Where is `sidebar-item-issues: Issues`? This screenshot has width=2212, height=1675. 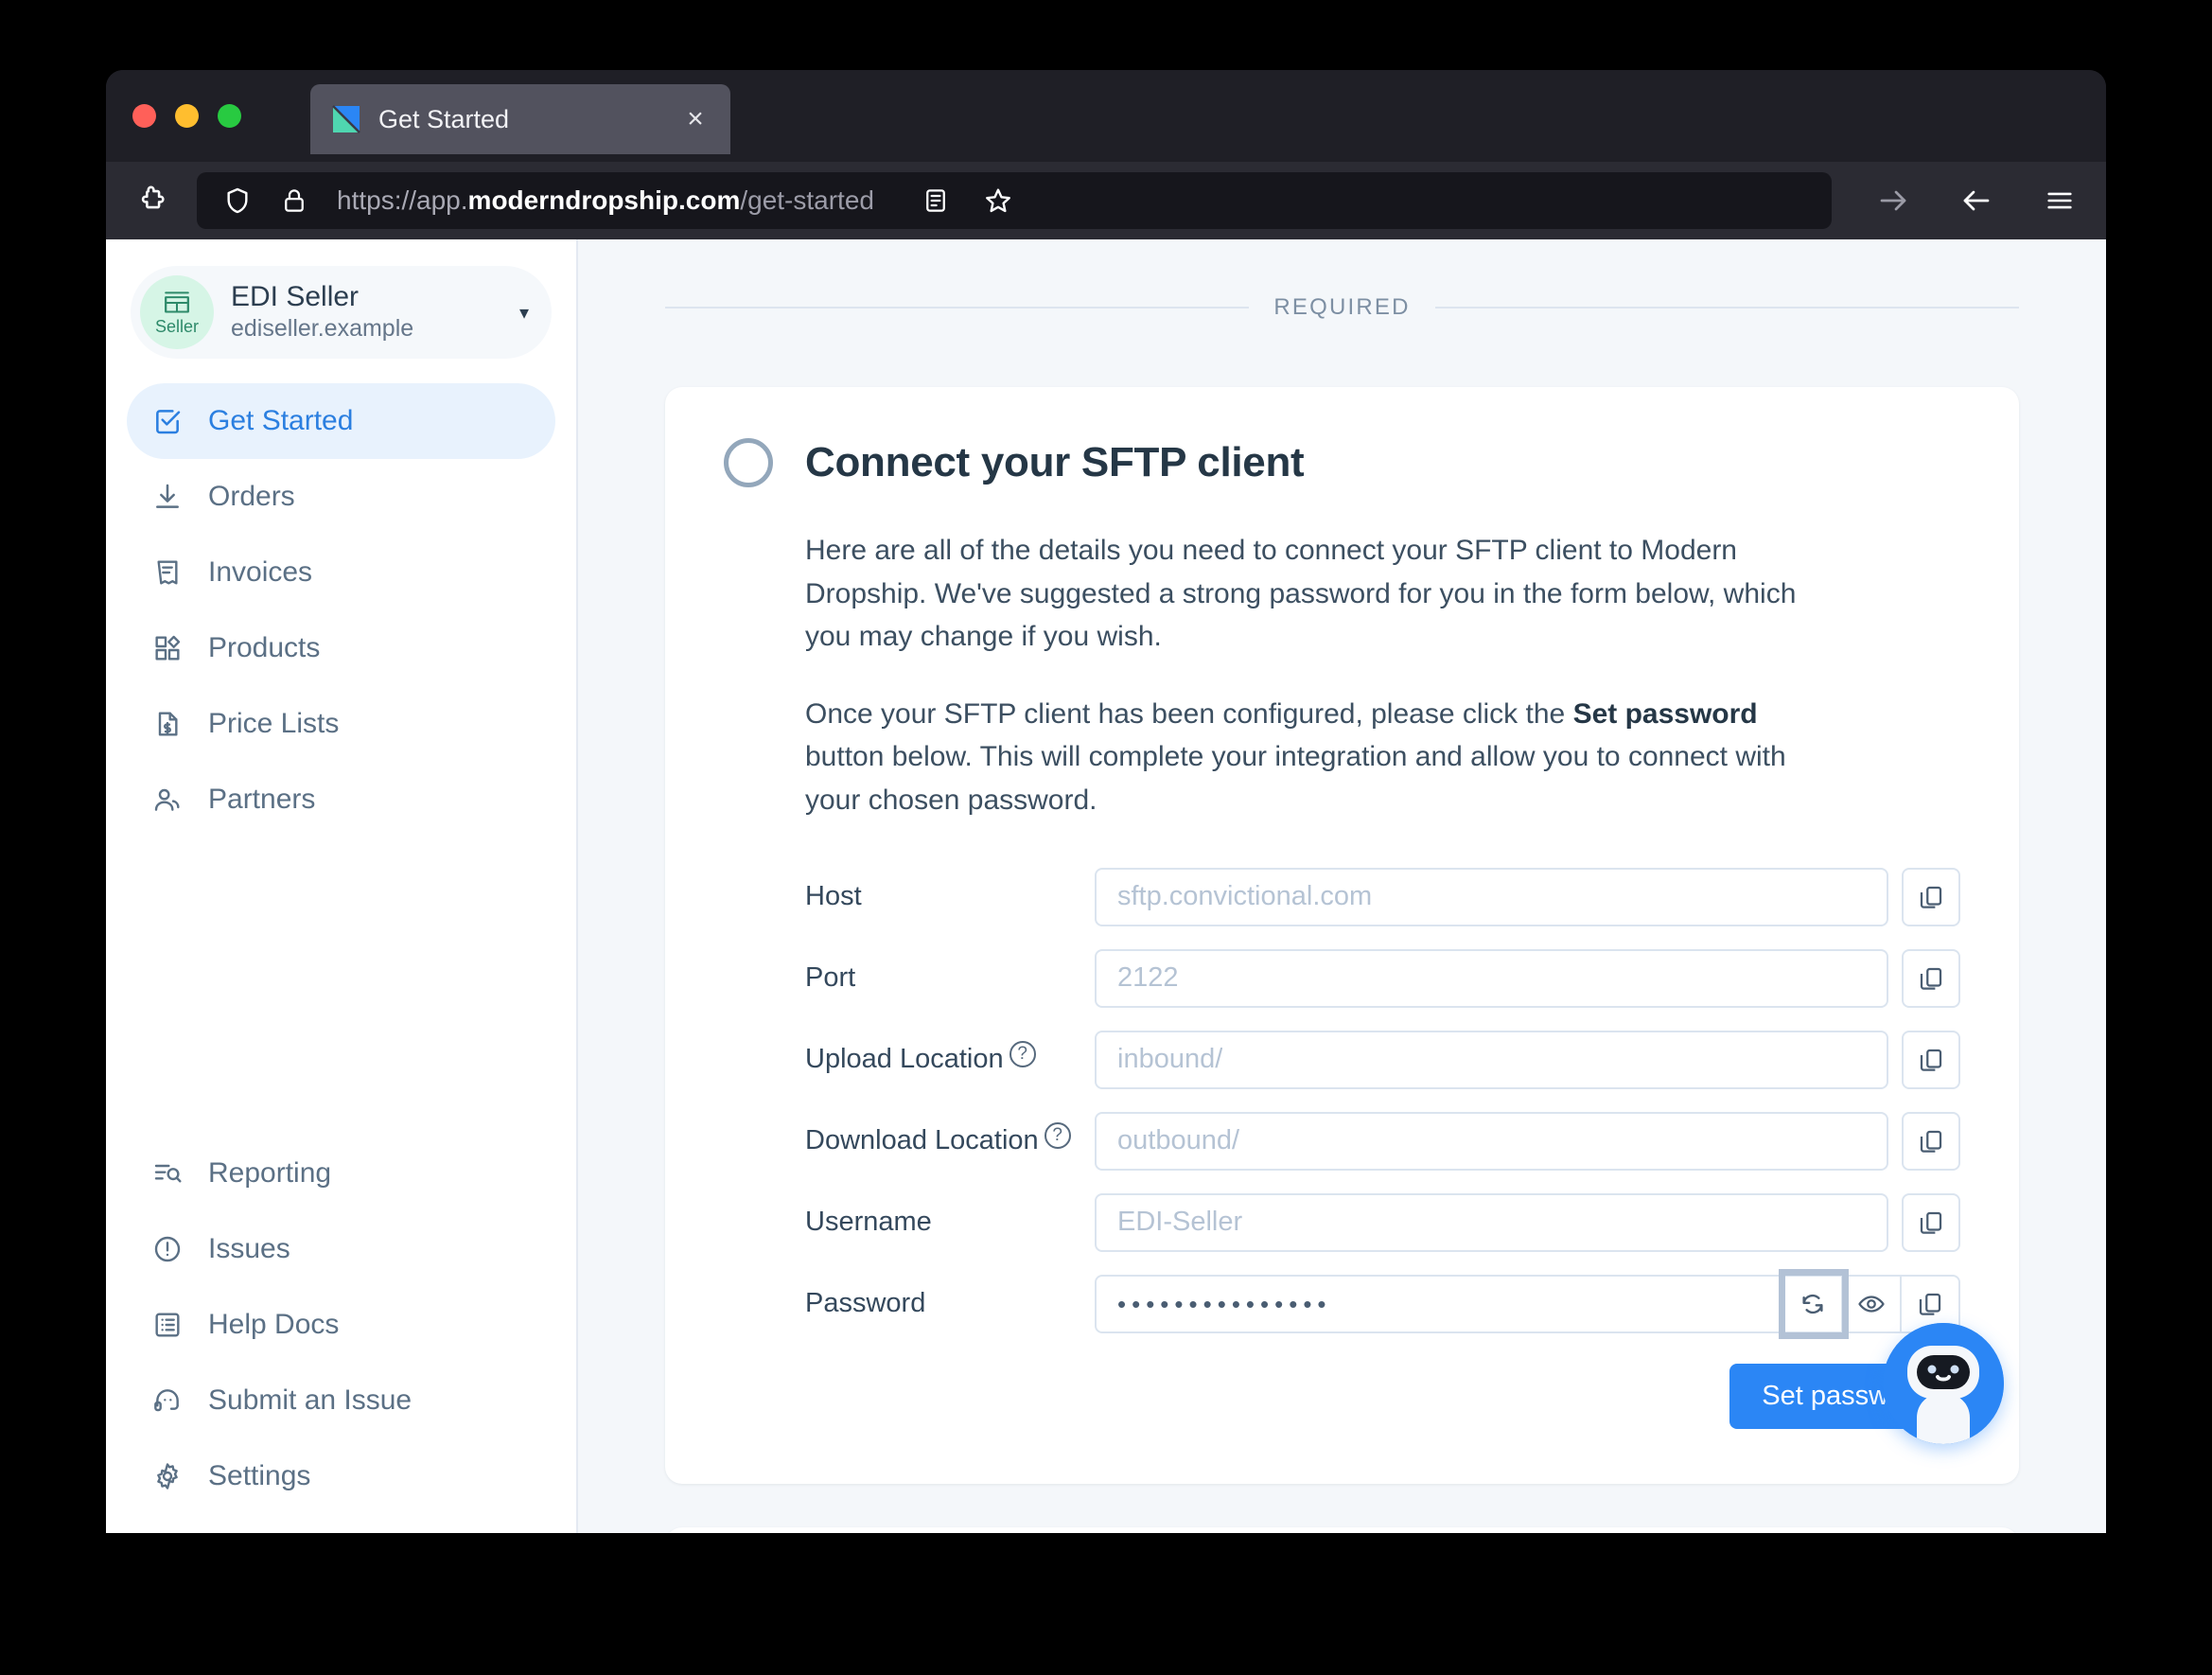 sidebar-item-issues: Issues is located at coordinates (341, 1249).